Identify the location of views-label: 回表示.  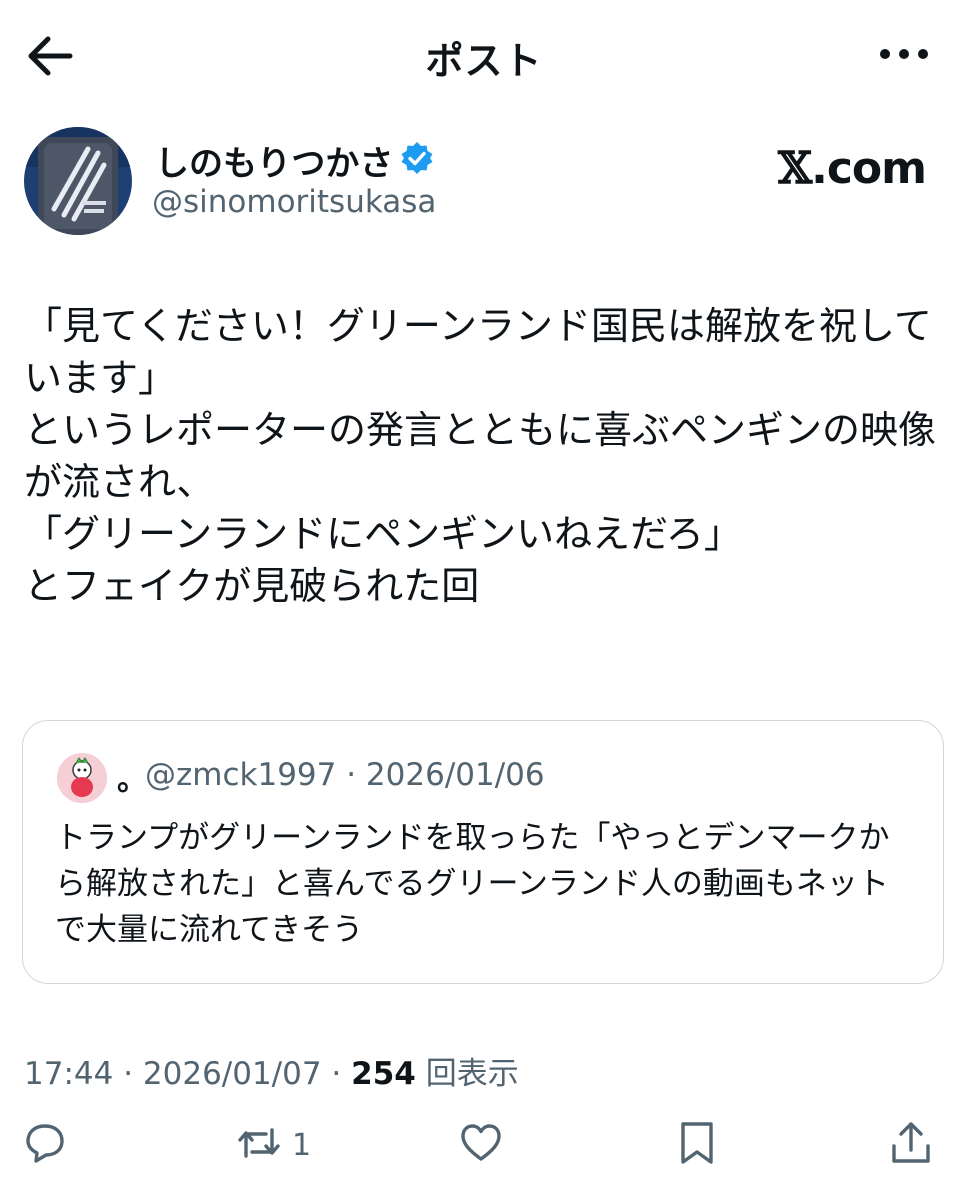
(467, 1074).